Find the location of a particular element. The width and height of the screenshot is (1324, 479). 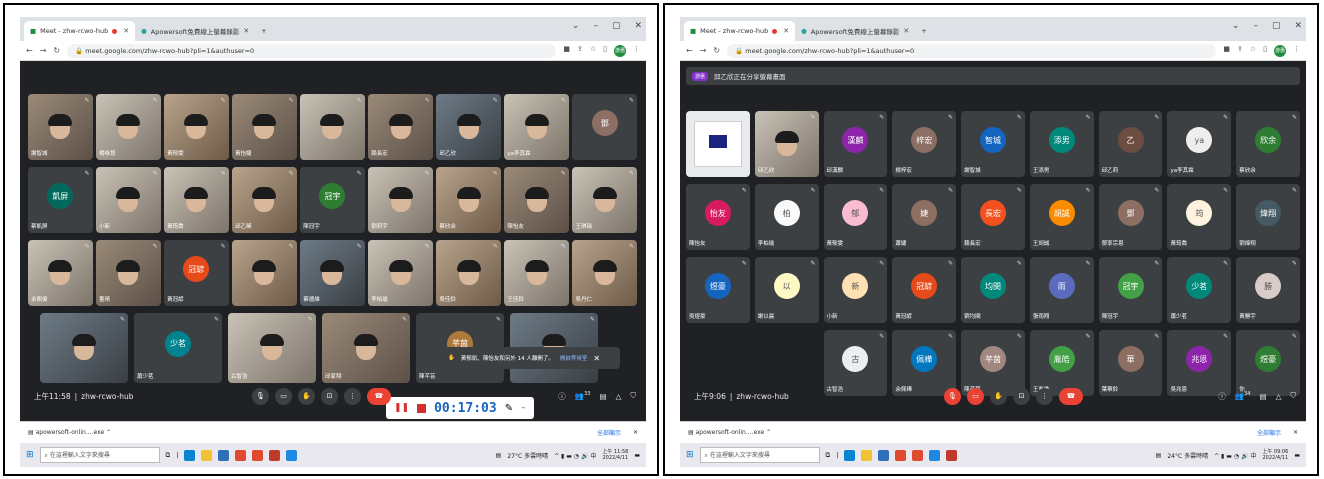

apowersoft-taskbar-icon is located at coordinates (292, 455).